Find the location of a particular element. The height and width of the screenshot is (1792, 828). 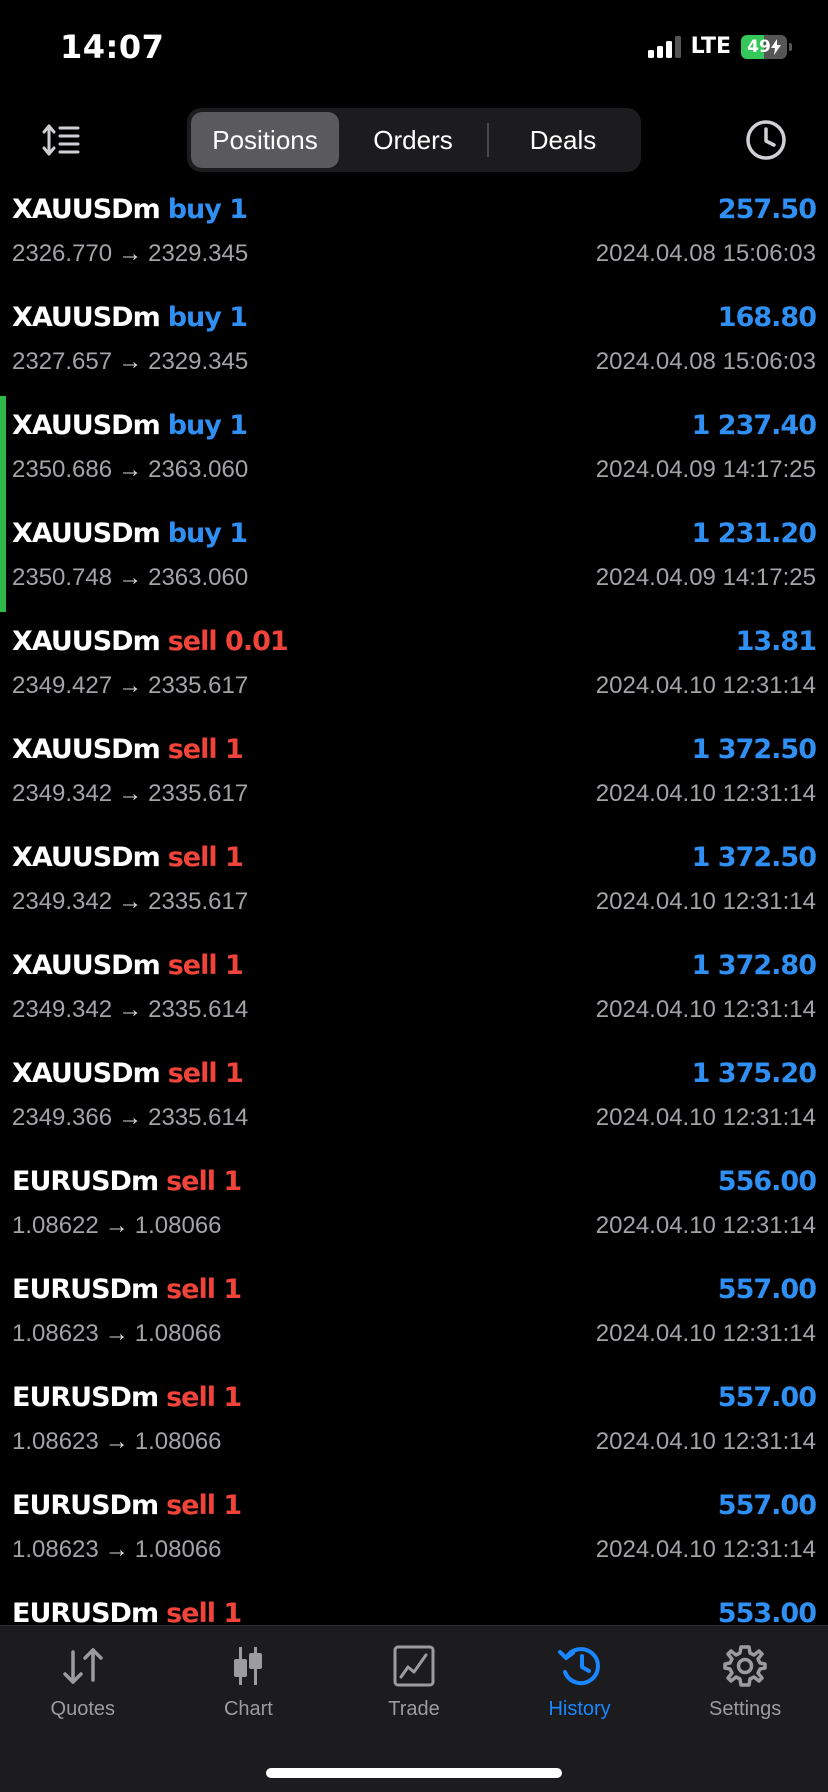

status-indicators: LTE 49 is located at coordinates (719, 46).